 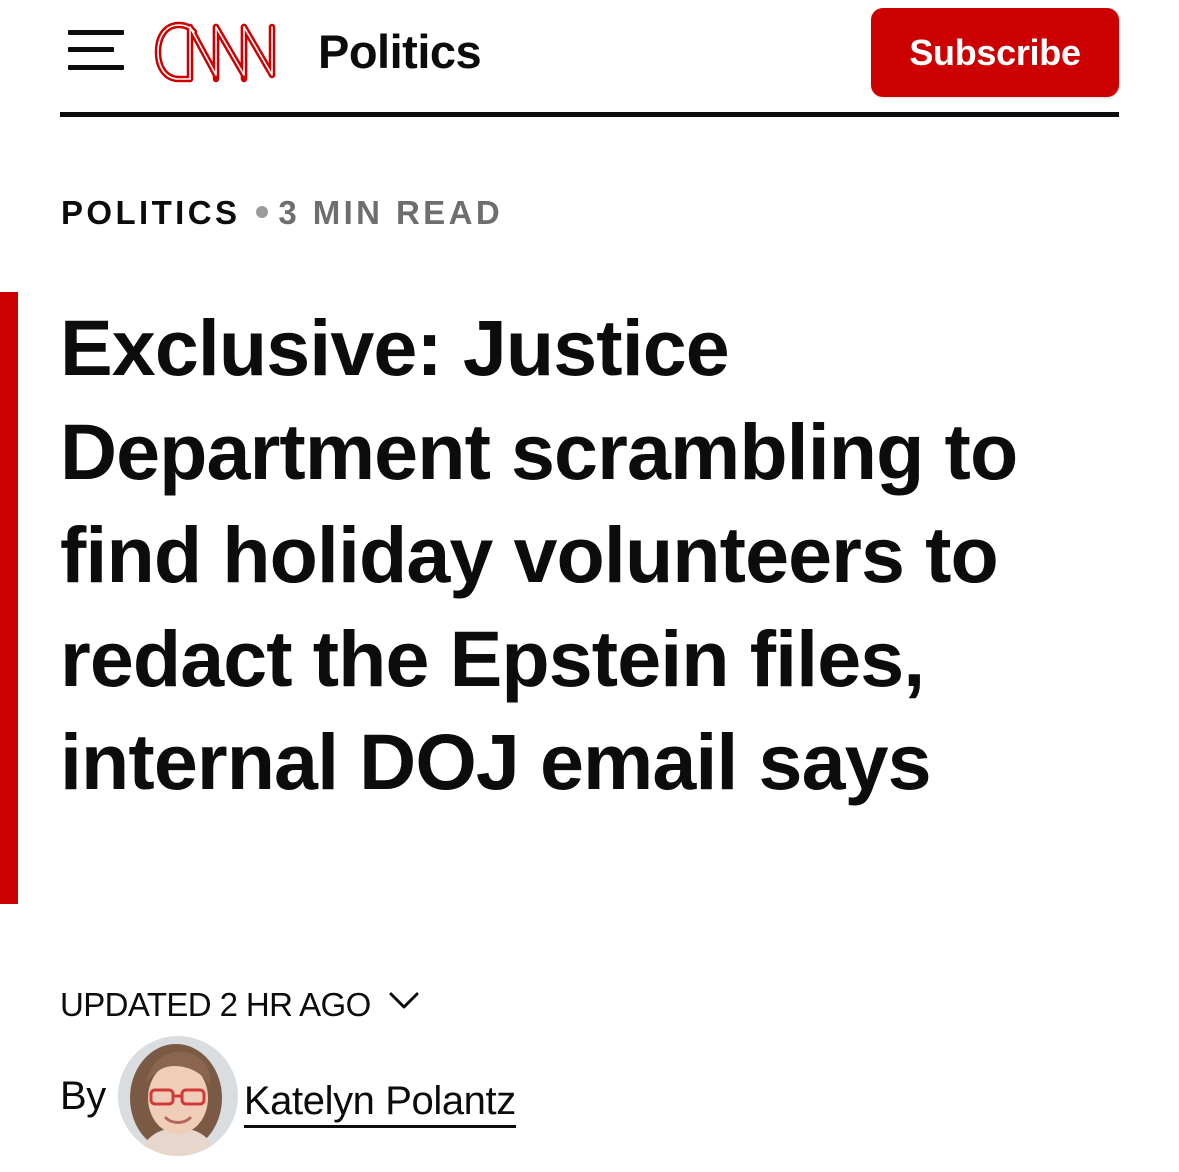 What do you see at coordinates (9, 598) in the screenshot?
I see `headline-accent-bar` at bounding box center [9, 598].